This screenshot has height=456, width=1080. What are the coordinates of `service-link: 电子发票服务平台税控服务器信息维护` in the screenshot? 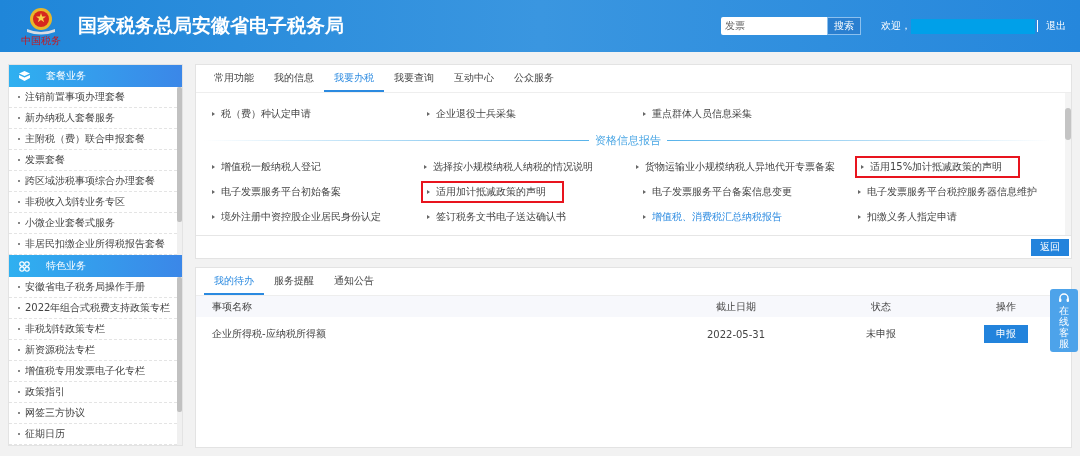 It's located at (953, 191).